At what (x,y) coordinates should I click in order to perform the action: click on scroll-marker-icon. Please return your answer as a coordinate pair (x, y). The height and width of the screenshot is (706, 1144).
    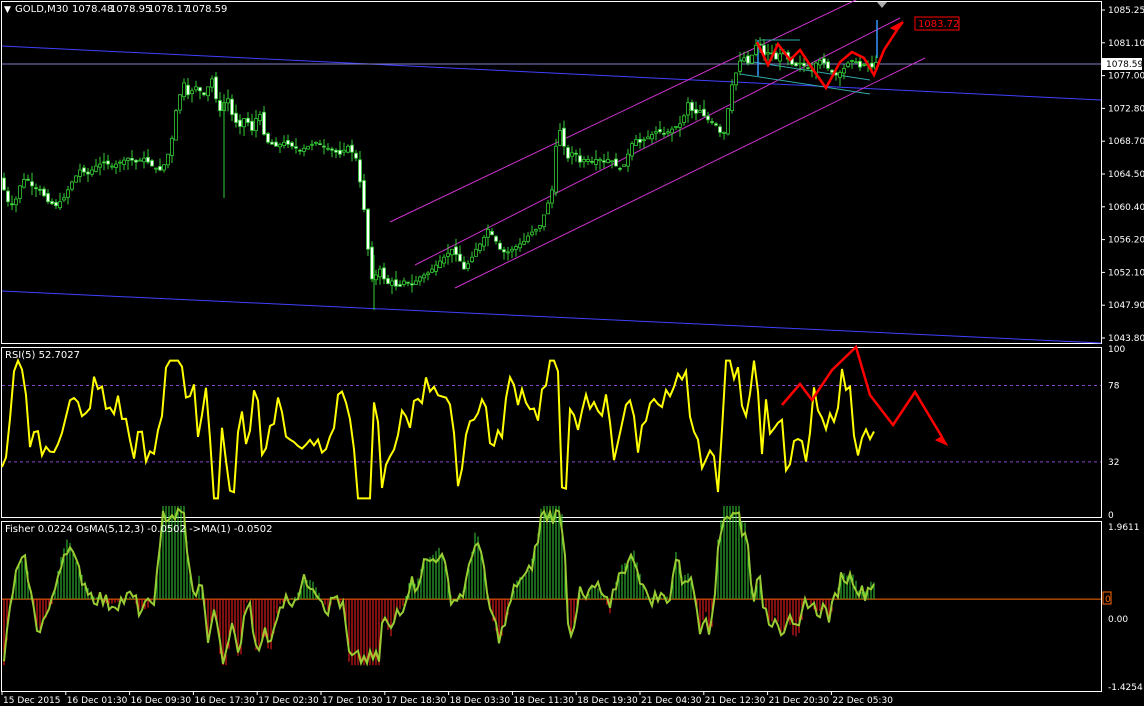
    Looking at the image, I should click on (882, 5).